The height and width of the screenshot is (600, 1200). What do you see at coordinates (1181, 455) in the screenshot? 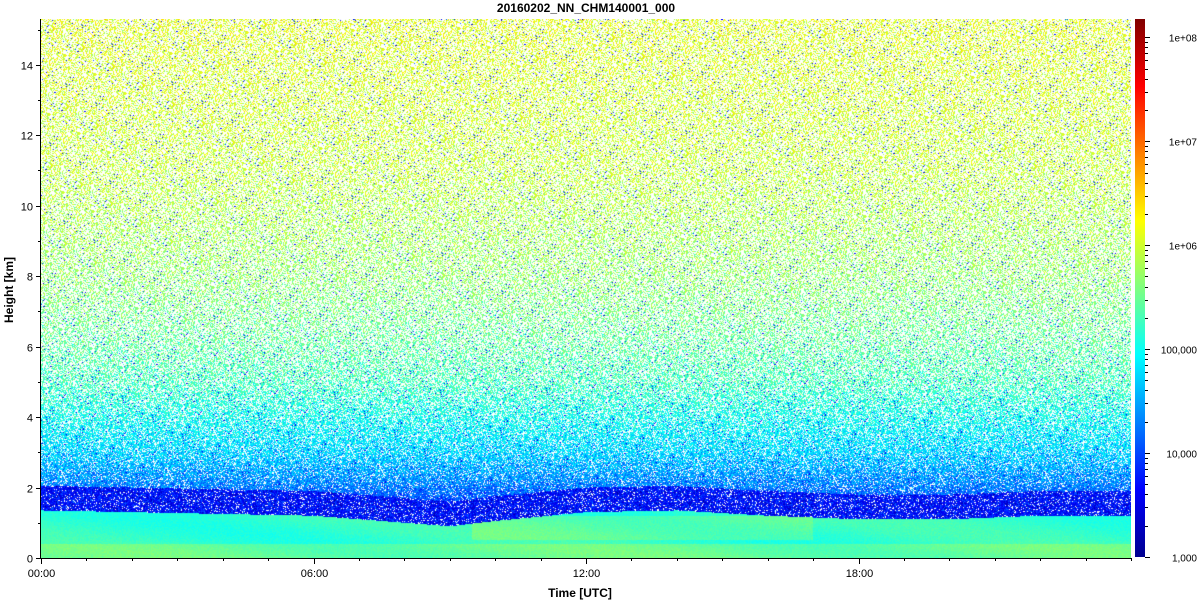
I see `colorbar-tick-label: 10,000` at bounding box center [1181, 455].